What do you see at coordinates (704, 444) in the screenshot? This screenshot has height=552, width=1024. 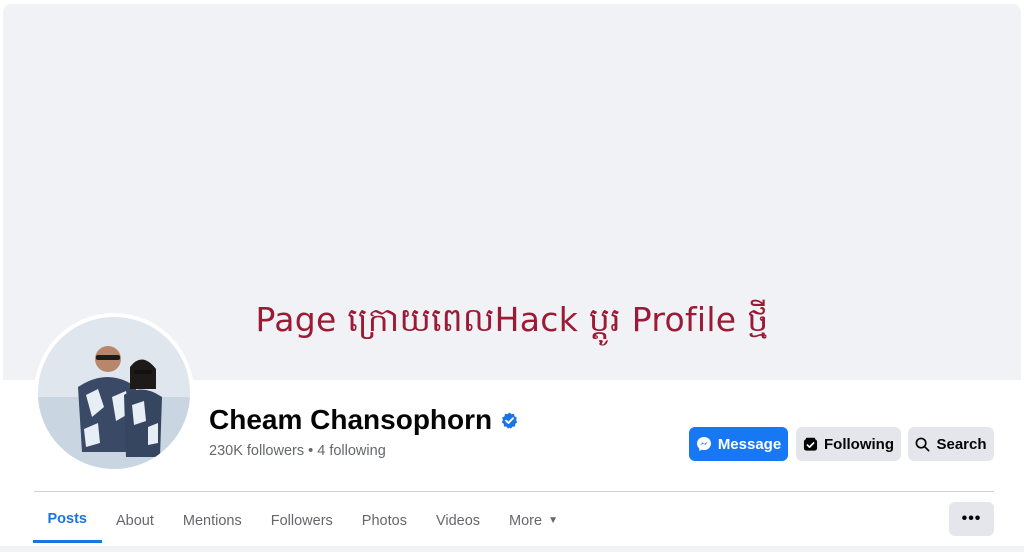 I see `messenger-icon` at bounding box center [704, 444].